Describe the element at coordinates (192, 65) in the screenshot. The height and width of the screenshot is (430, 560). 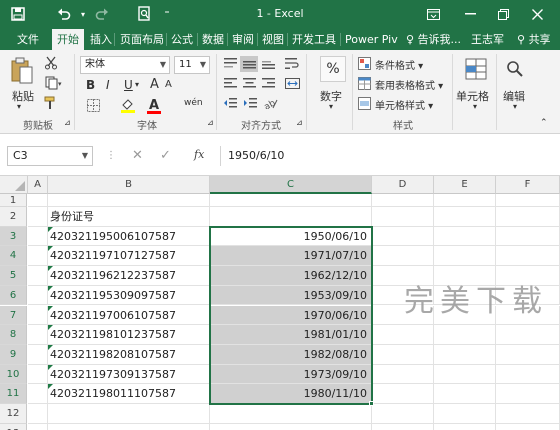
I see `font-size-dropdown: 11 ▼` at that location.